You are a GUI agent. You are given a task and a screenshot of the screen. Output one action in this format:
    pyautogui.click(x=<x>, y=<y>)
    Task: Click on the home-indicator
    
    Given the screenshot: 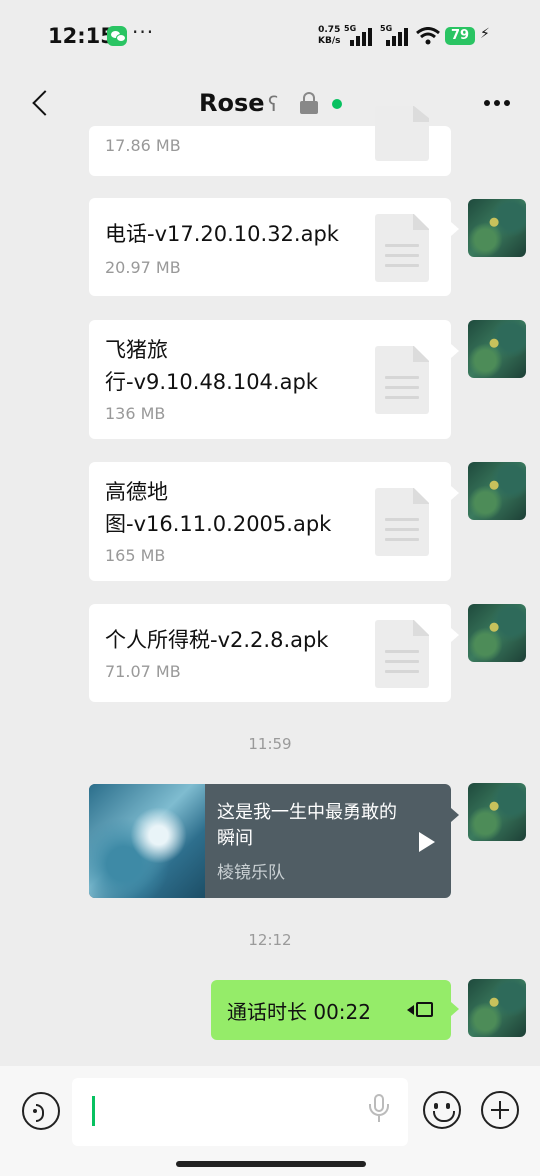 What is the action you would take?
    pyautogui.click(x=271, y=1164)
    